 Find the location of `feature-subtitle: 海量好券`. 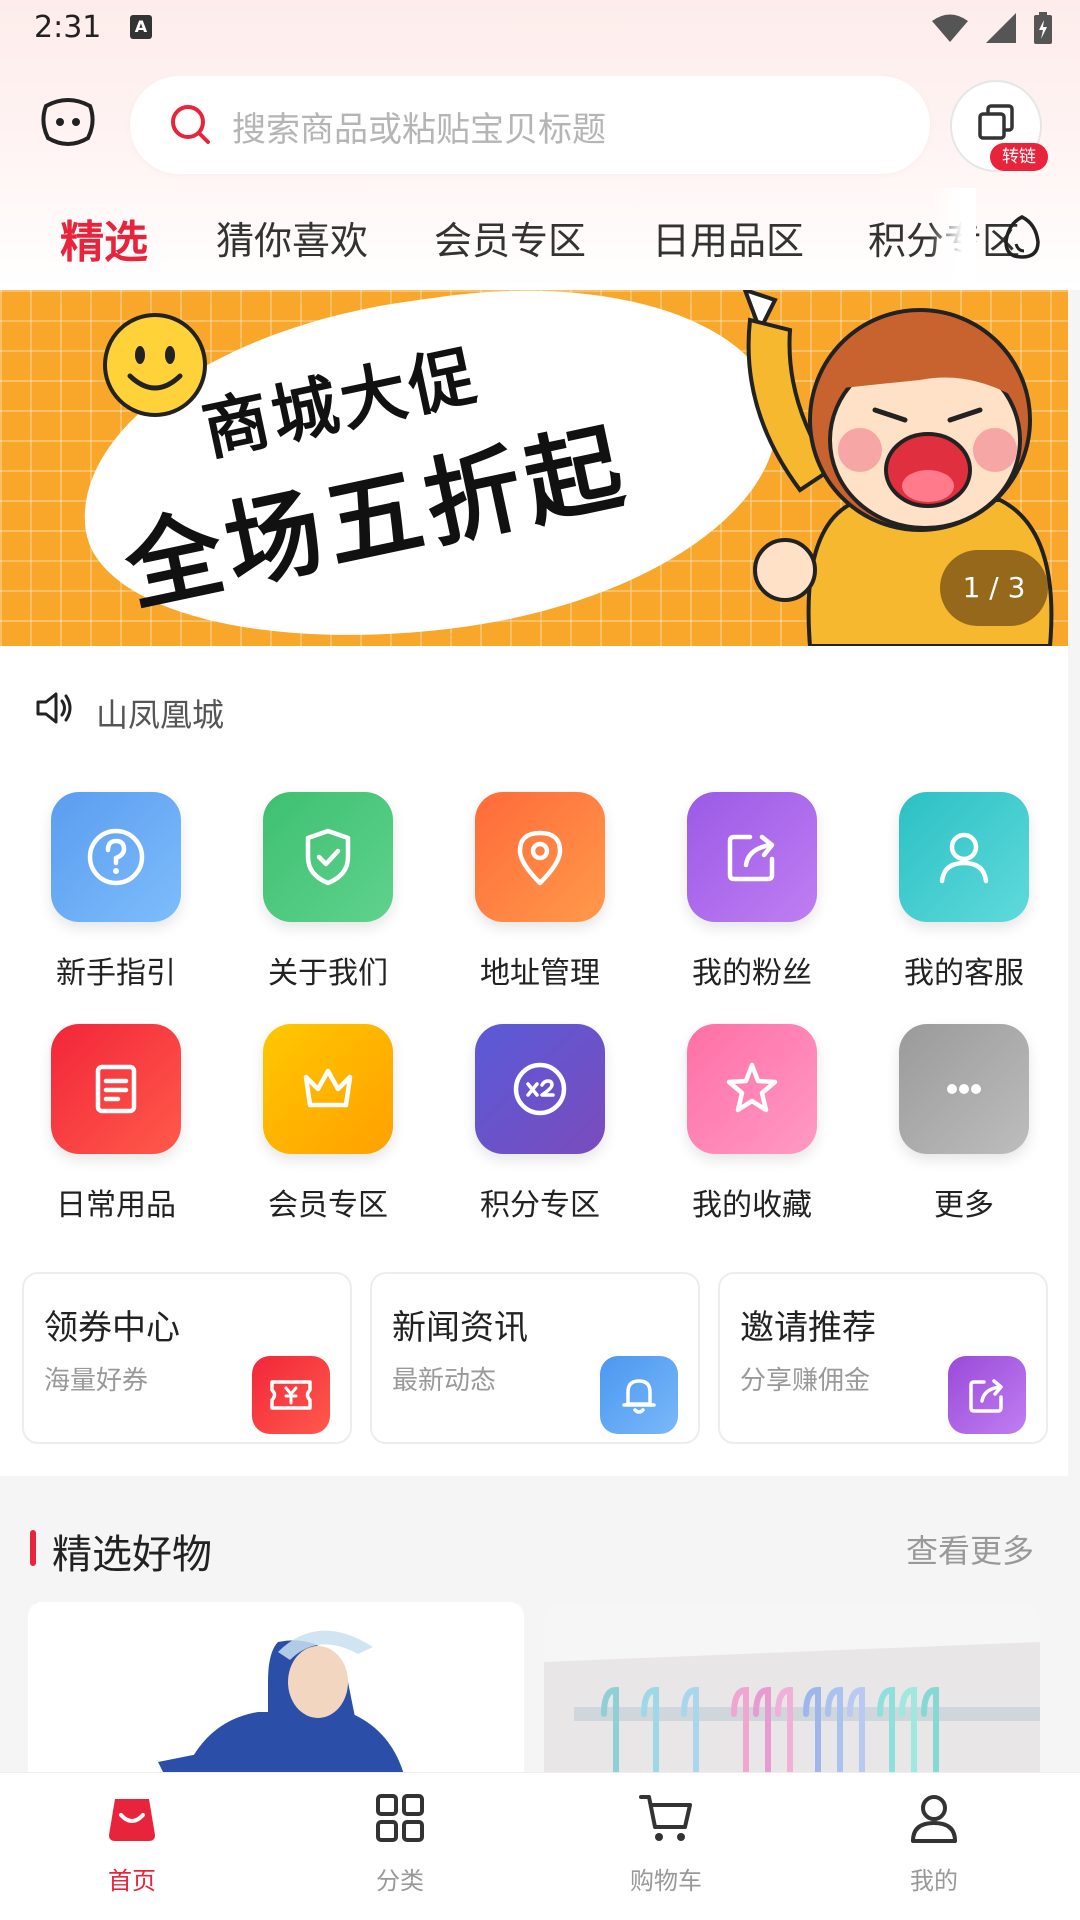

feature-subtitle: 海量好券 is located at coordinates (96, 1381).